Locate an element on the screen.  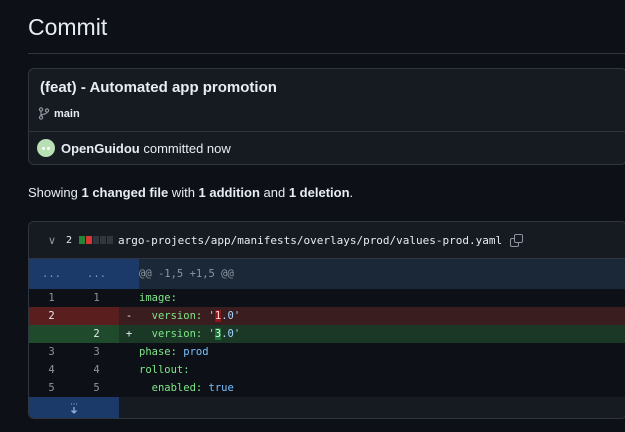
diff-line: 3 3 phase: prod is located at coordinates (327, 352).